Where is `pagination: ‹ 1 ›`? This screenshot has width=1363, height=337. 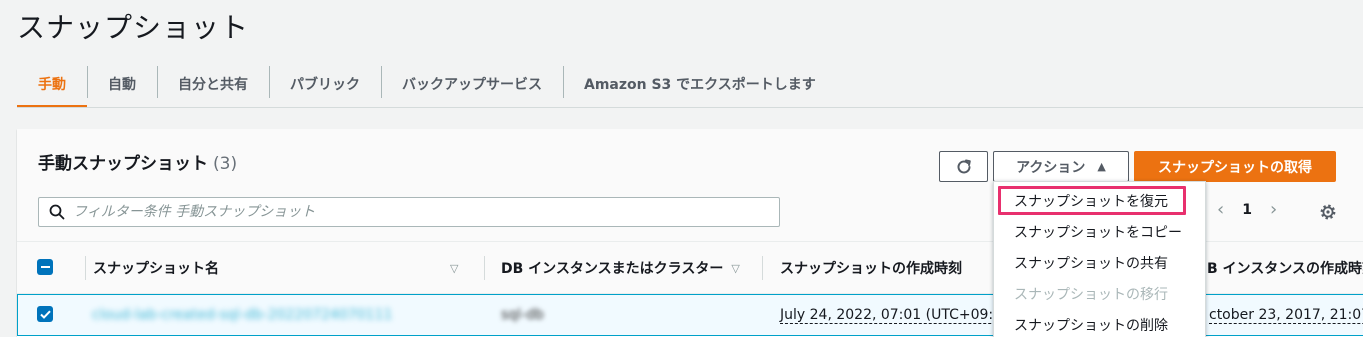
pagination: ‹ 1 › is located at coordinates (1247, 209).